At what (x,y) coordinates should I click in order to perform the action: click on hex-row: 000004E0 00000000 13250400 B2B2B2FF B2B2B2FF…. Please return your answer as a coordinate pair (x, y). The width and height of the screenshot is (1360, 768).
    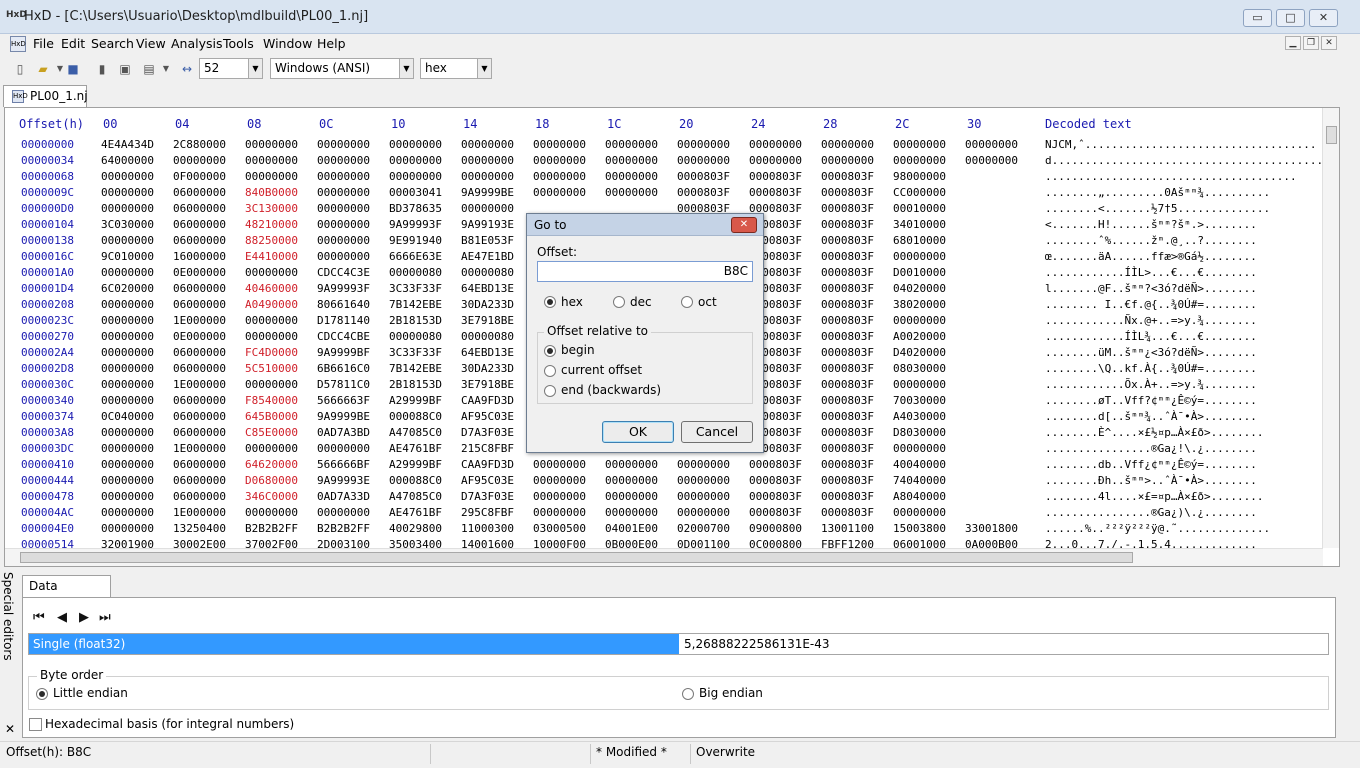
    Looking at the image, I should click on (663, 530).